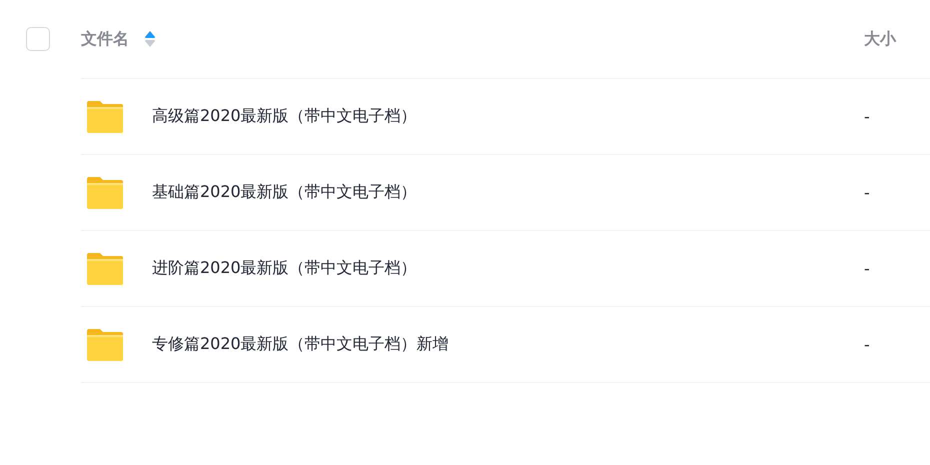 This screenshot has width=930, height=465. I want to click on sort-icon, so click(150, 39).